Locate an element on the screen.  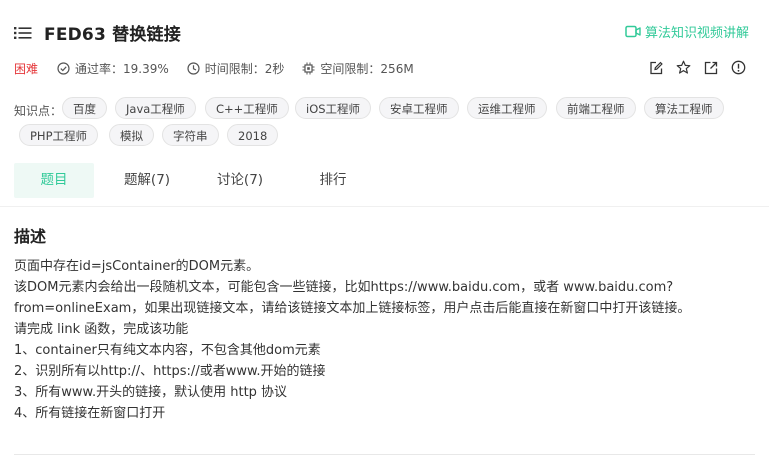
report-icon is located at coordinates (738, 67).